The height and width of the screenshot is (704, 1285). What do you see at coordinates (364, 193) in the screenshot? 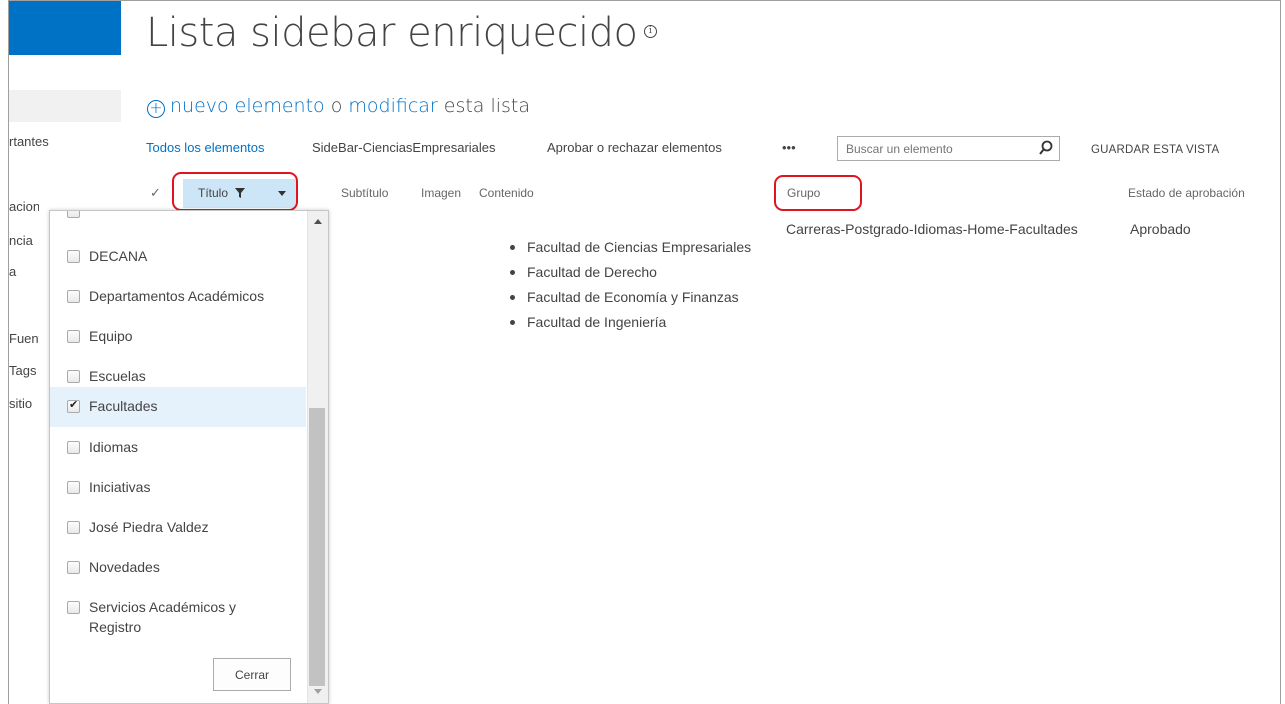
I see `column-header-subtitulo: Subtítulo` at bounding box center [364, 193].